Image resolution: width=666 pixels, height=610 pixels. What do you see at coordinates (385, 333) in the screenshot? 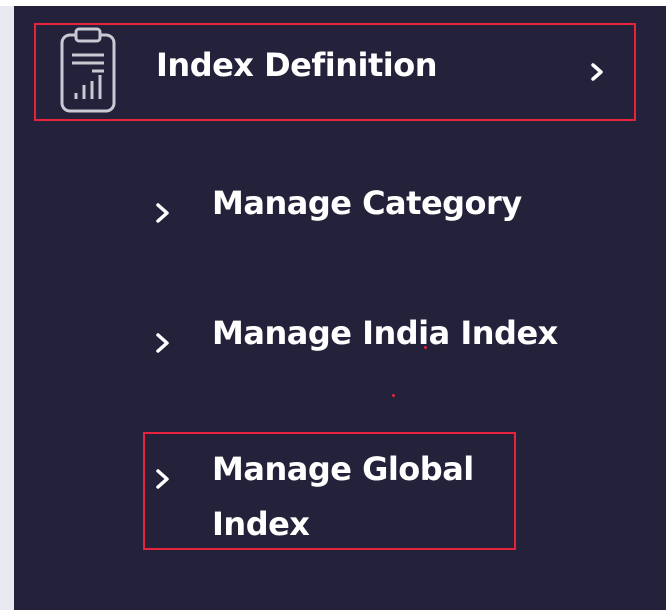
I see `sidebar-subitem-label: Manage India Index` at bounding box center [385, 333].